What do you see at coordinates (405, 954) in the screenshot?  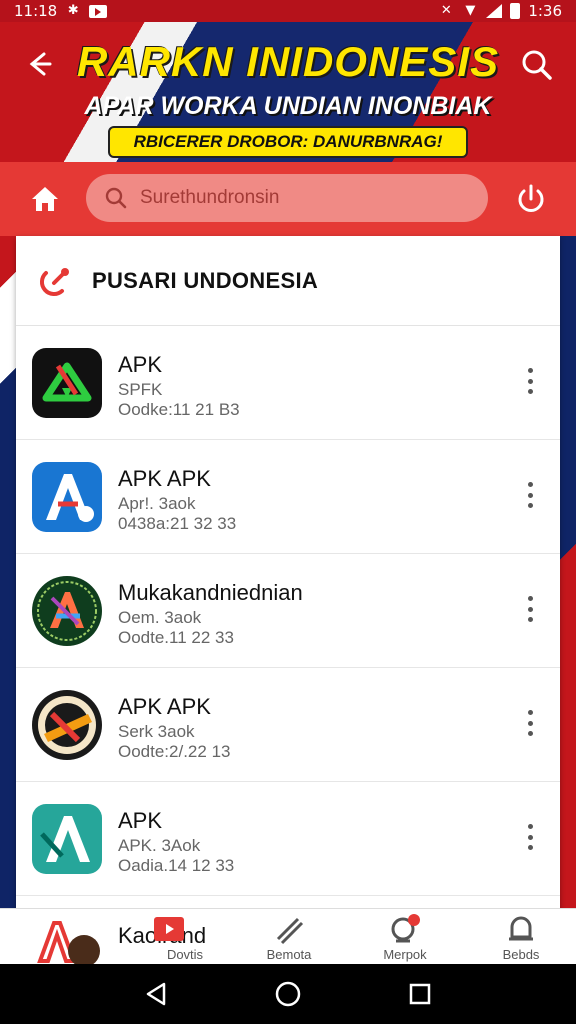 I see `nav-label: Merpok` at bounding box center [405, 954].